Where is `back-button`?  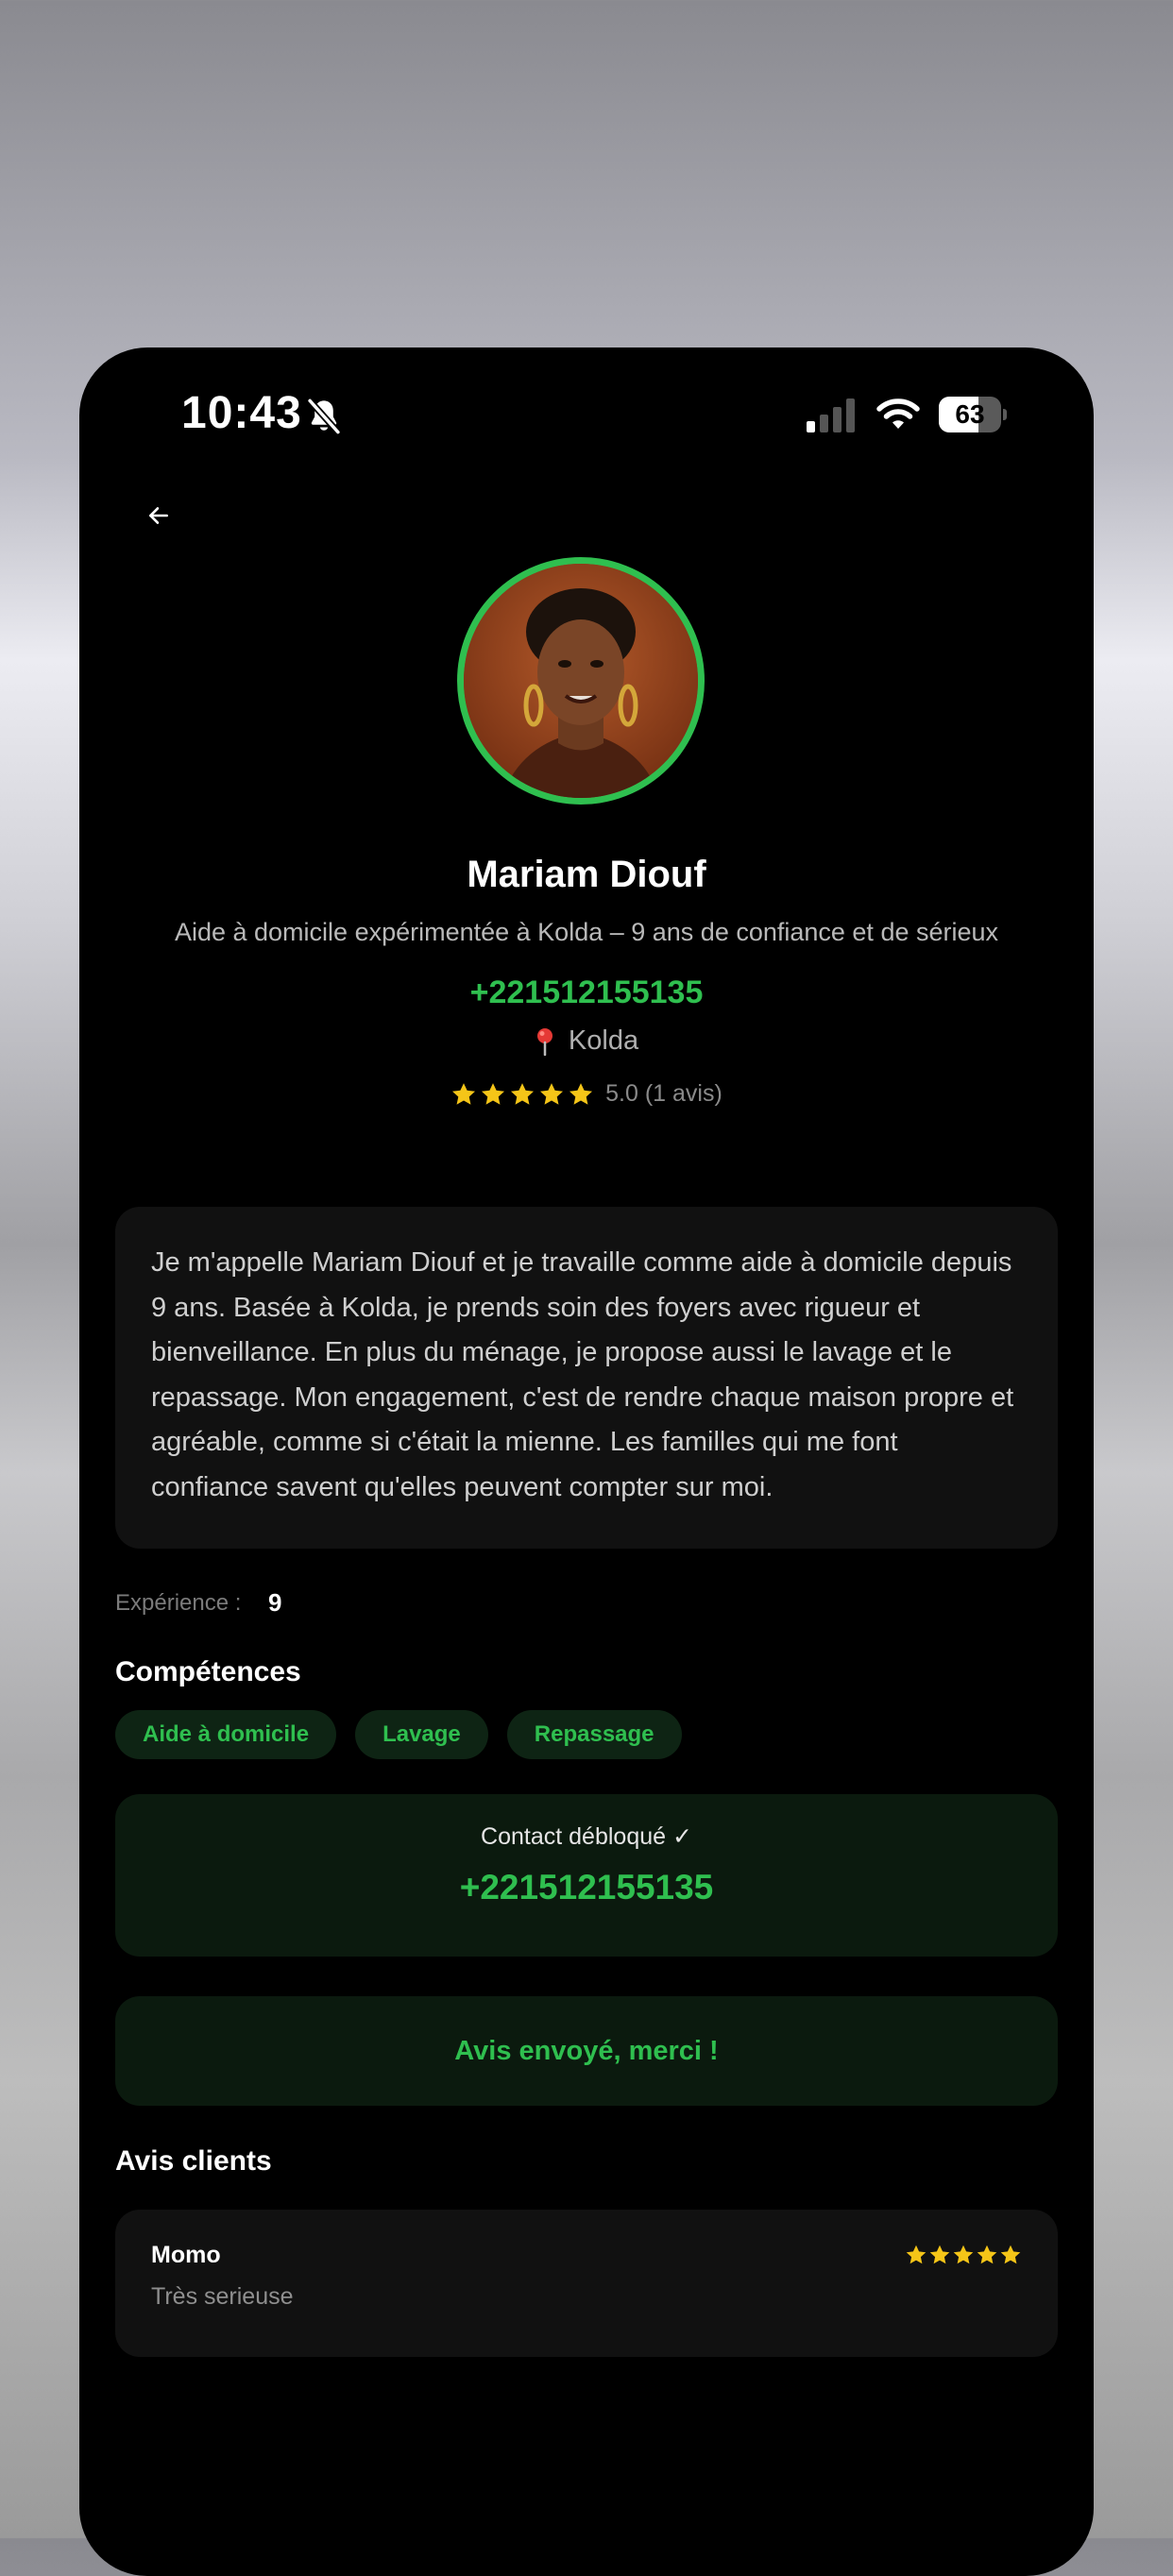 back-button is located at coordinates (158, 515).